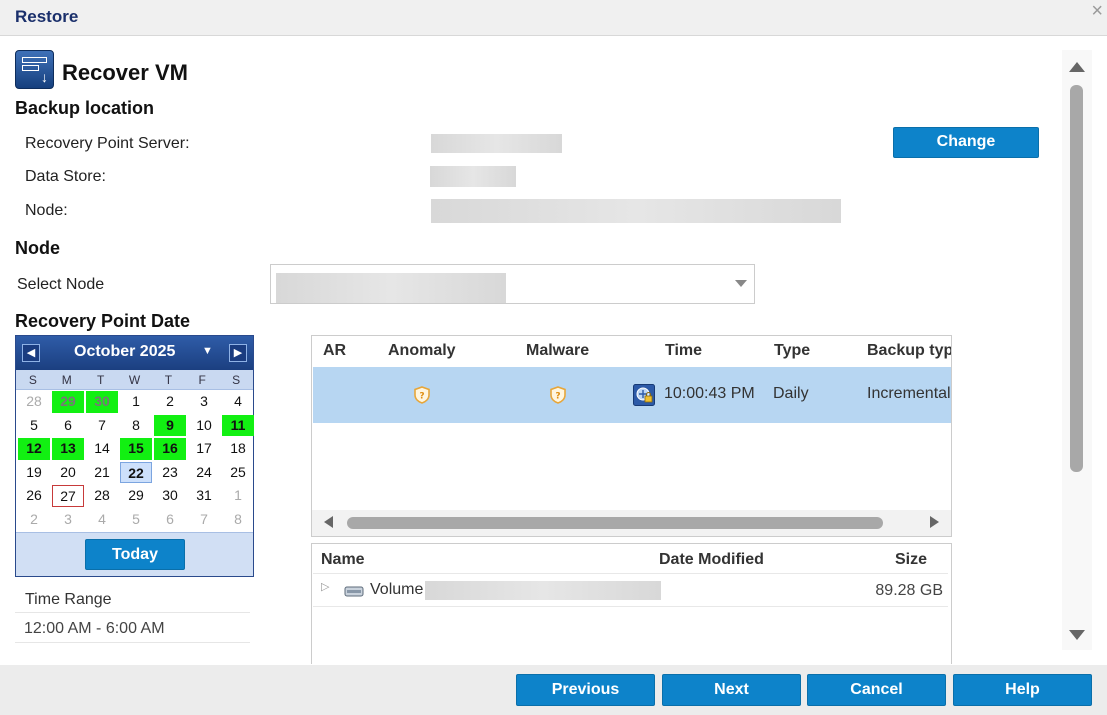 Image resolution: width=1107 pixels, height=715 pixels. I want to click on calendar-day: 25, so click(238, 473).